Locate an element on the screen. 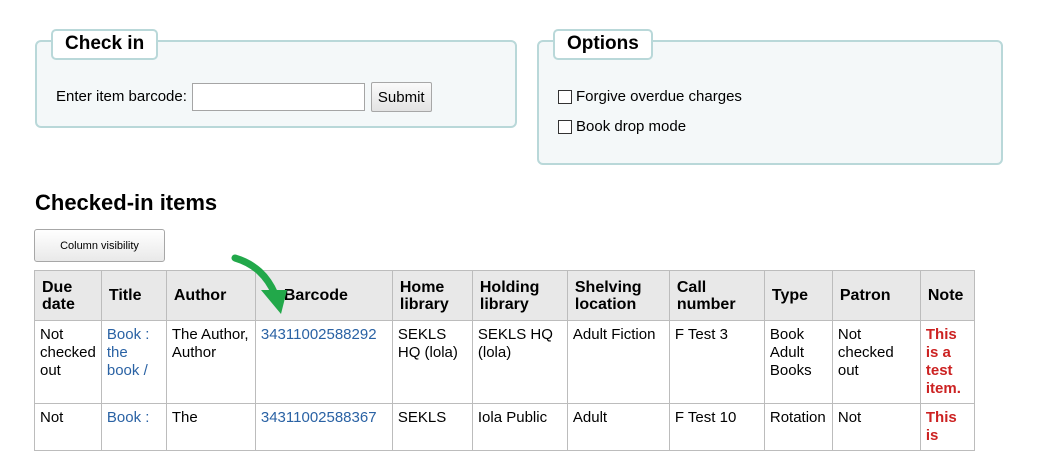 The height and width of the screenshot is (451, 1055). cell-holding-library: SEKLS HQ (lola) is located at coordinates (519, 362).